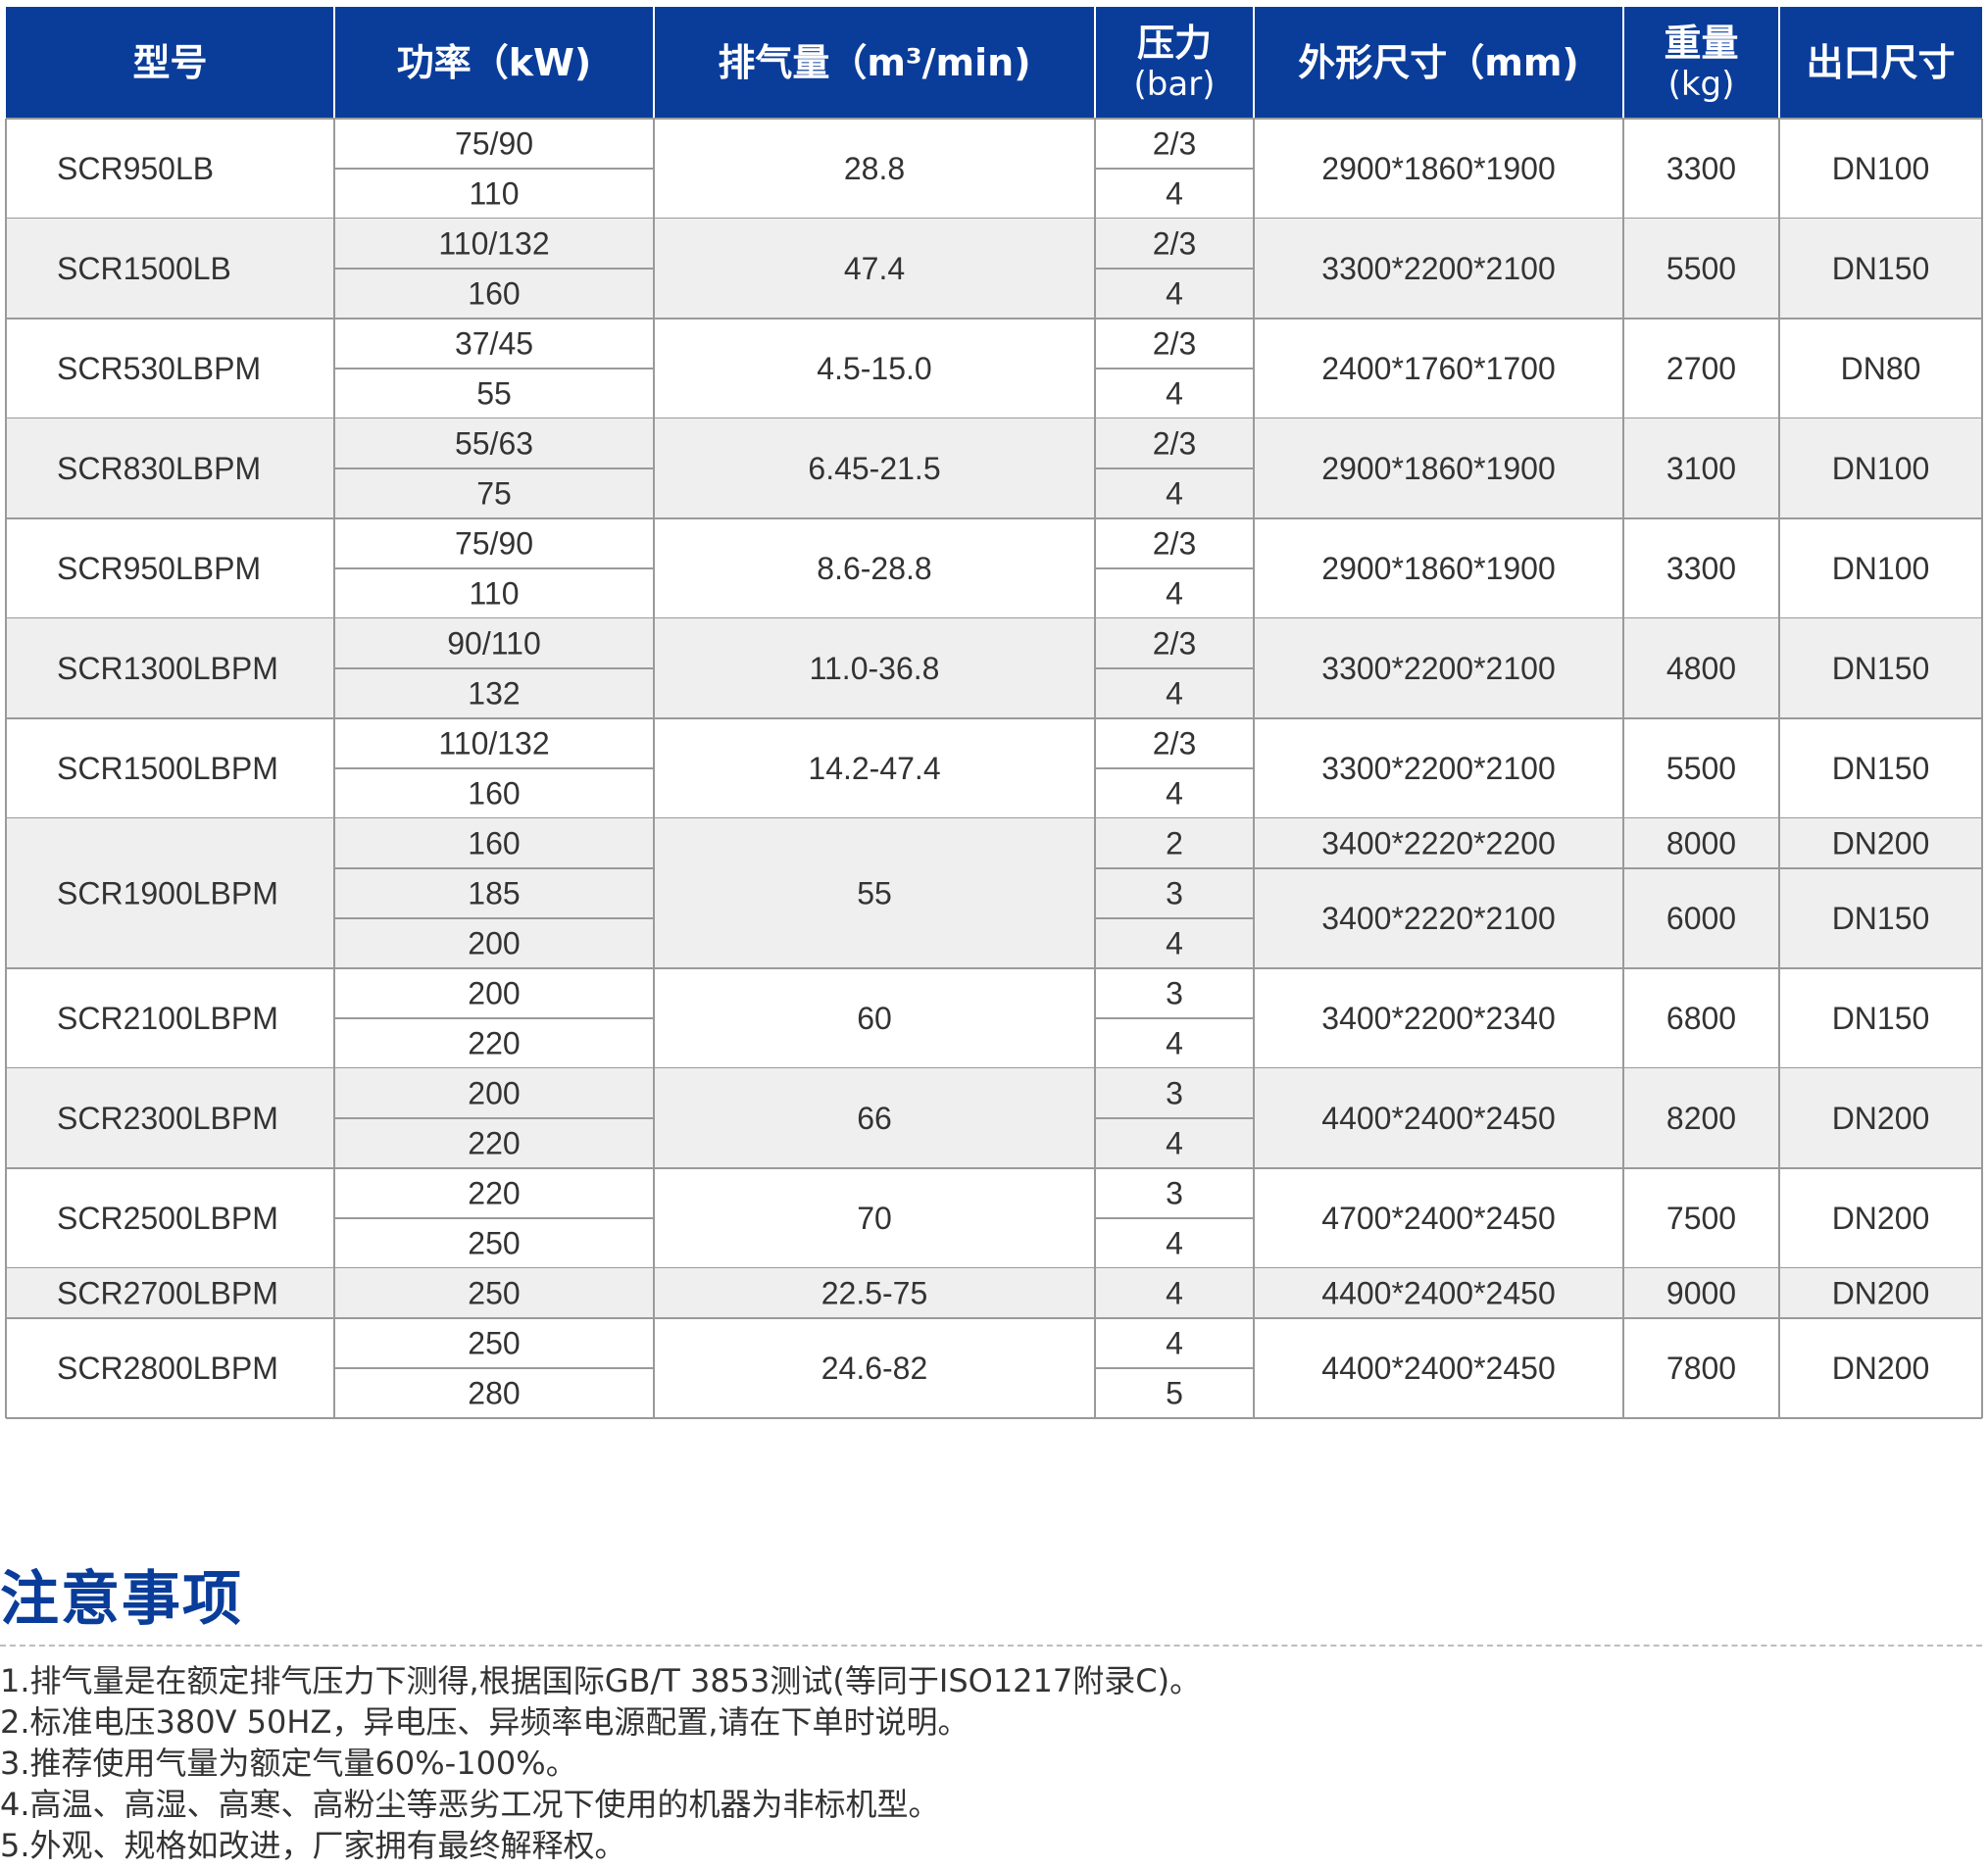 This screenshot has height=1869, width=1988. What do you see at coordinates (1174, 43) in the screenshot?
I see `column-header: 压力` at bounding box center [1174, 43].